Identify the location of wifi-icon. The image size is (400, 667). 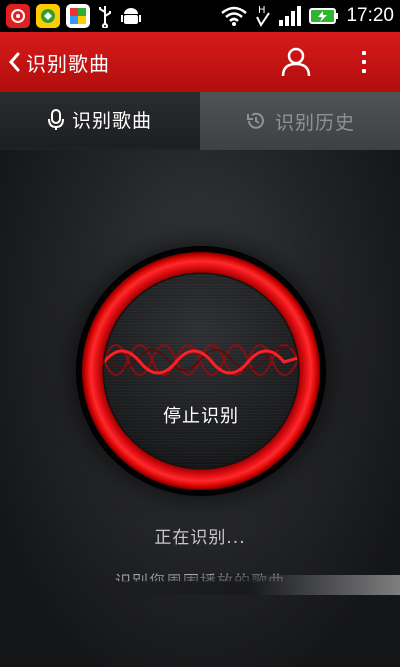
(234, 16).